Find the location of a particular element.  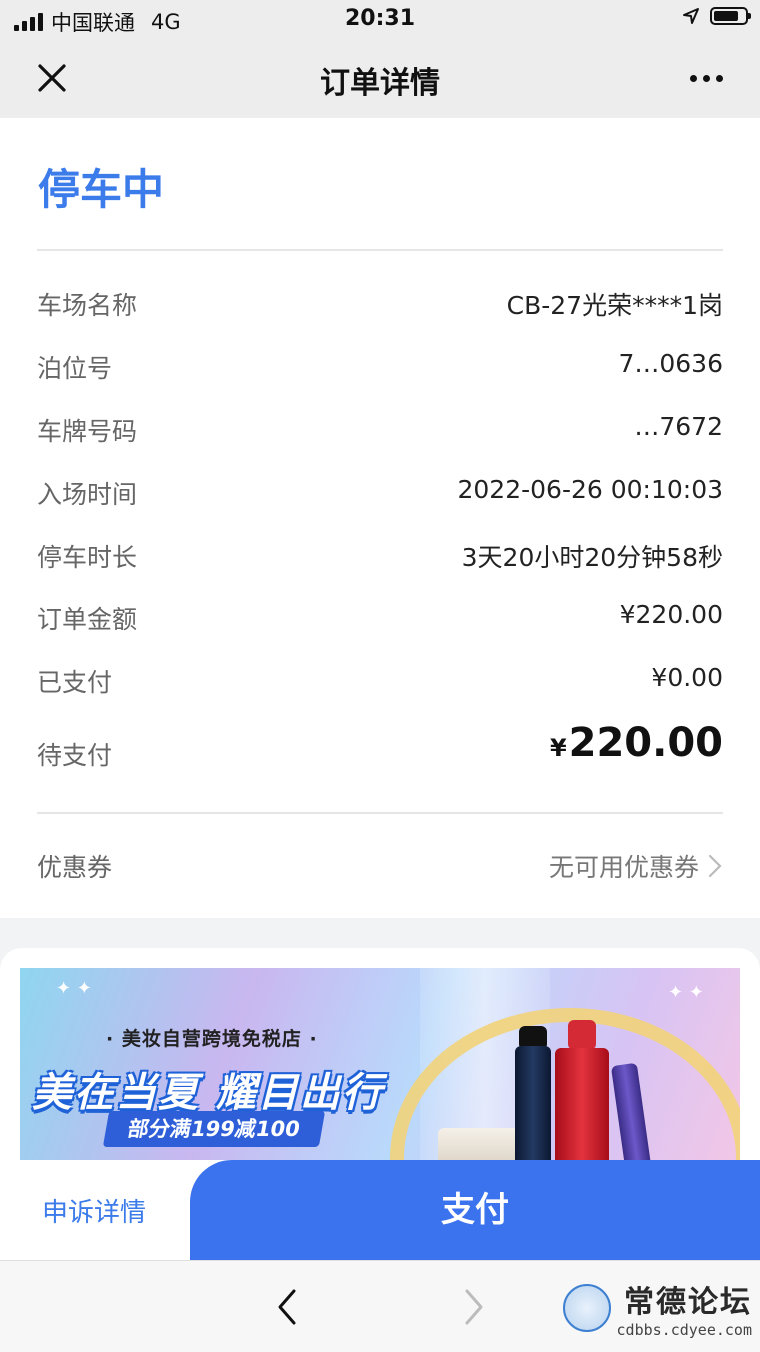

currency-symbol: ¥ is located at coordinates (558, 748).